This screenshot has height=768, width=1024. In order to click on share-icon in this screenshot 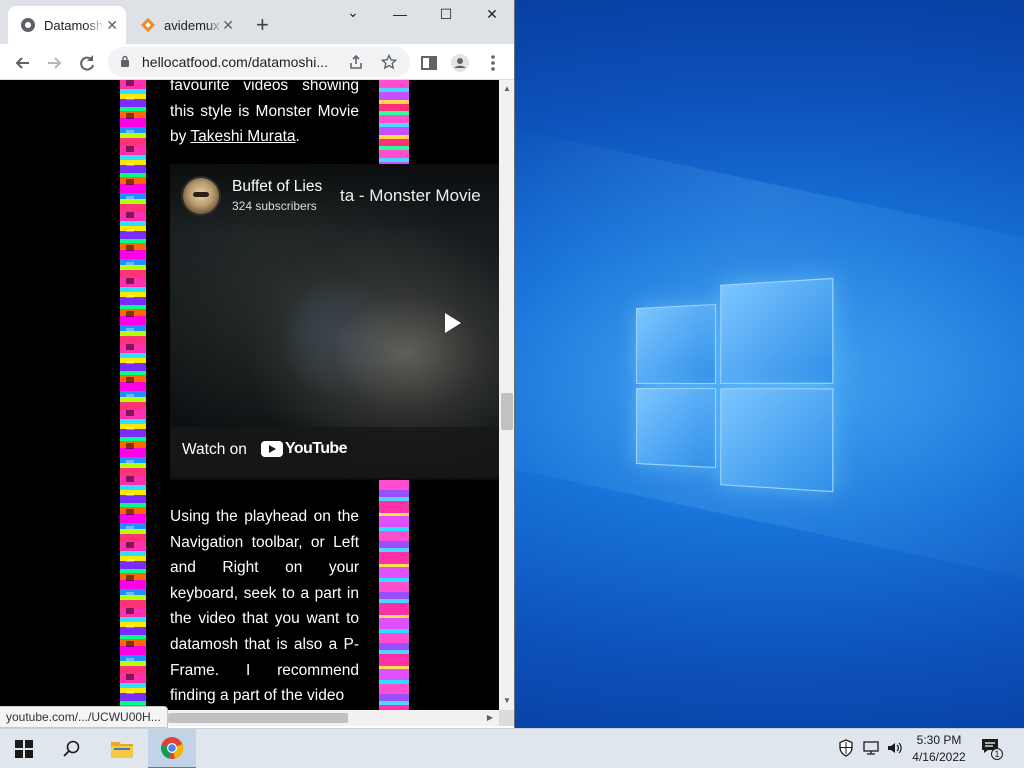, I will do `click(356, 62)`.